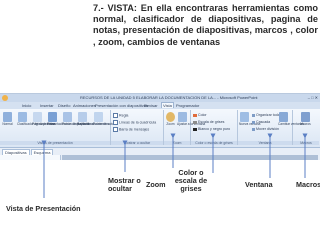 The width and height of the screenshot is (320, 240). Describe the element at coordinates (263, 122) in the screenshot. I see `cascade-label: Cascada` at that location.